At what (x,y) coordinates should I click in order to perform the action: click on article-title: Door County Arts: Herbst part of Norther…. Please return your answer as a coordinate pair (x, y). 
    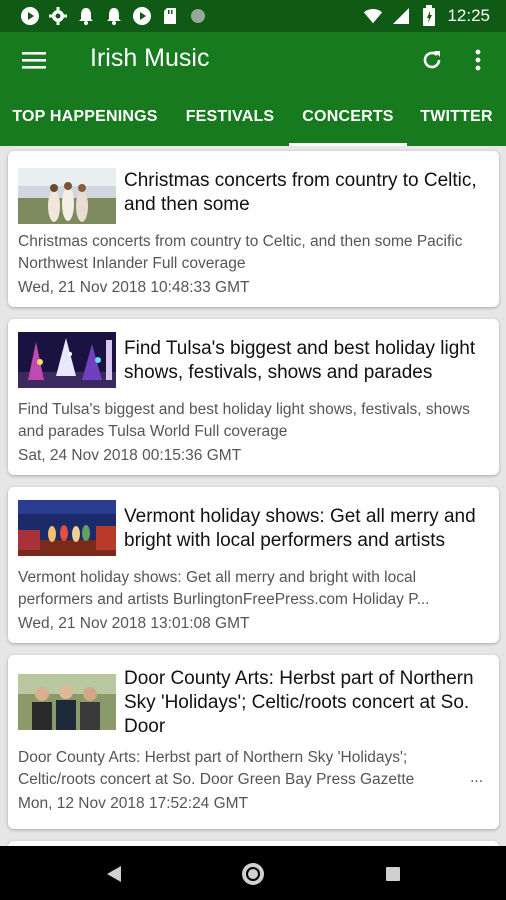
    Looking at the image, I should click on (306, 703).